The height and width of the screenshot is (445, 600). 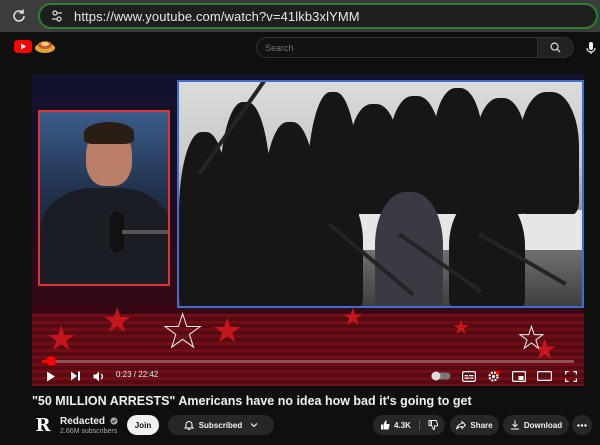 I want to click on subscribed-label: Subscribed, so click(x=220, y=425).